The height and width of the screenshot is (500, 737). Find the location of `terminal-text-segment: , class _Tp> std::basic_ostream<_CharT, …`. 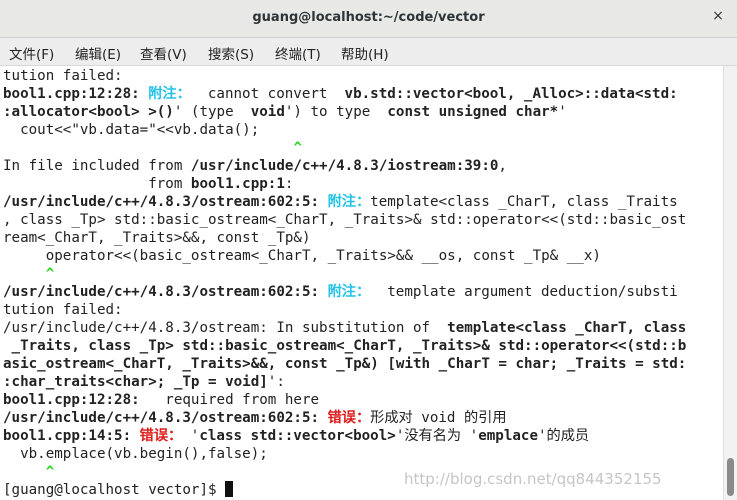

terminal-text-segment: , class _Tp> std::basic_ostream<_CharT, … is located at coordinates (345, 220).